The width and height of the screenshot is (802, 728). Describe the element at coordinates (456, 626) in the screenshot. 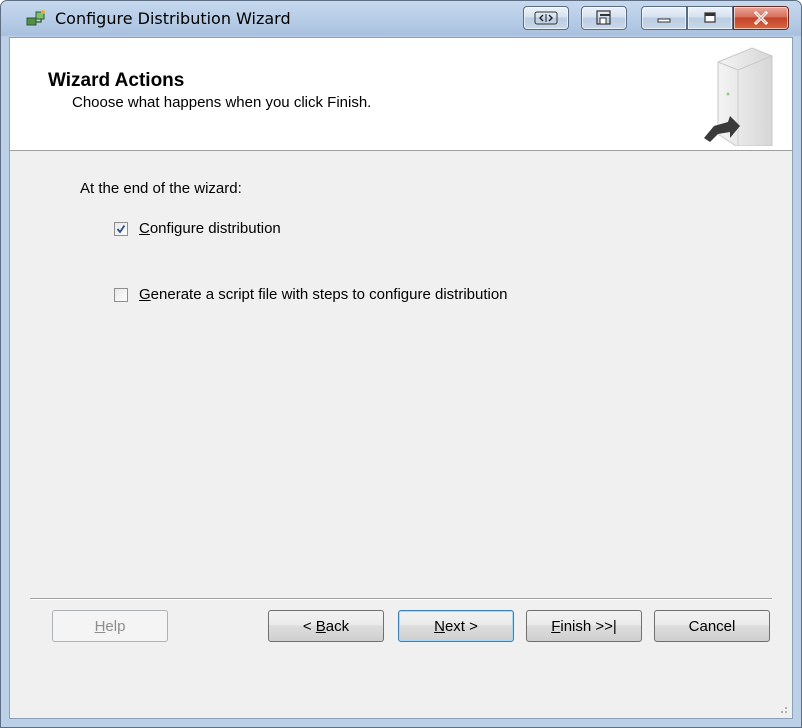

I see `next-button: Next >` at that location.